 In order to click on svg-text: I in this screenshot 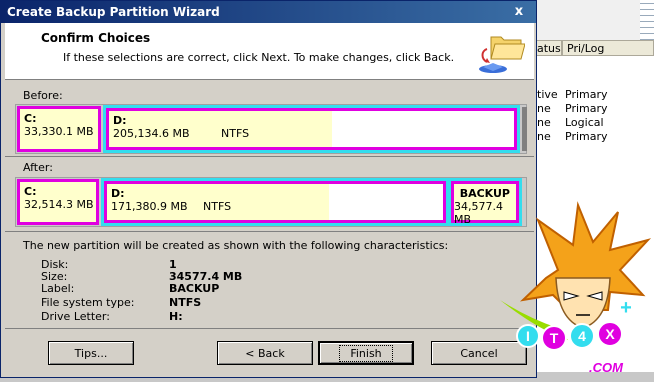, I will do `click(528, 336)`.